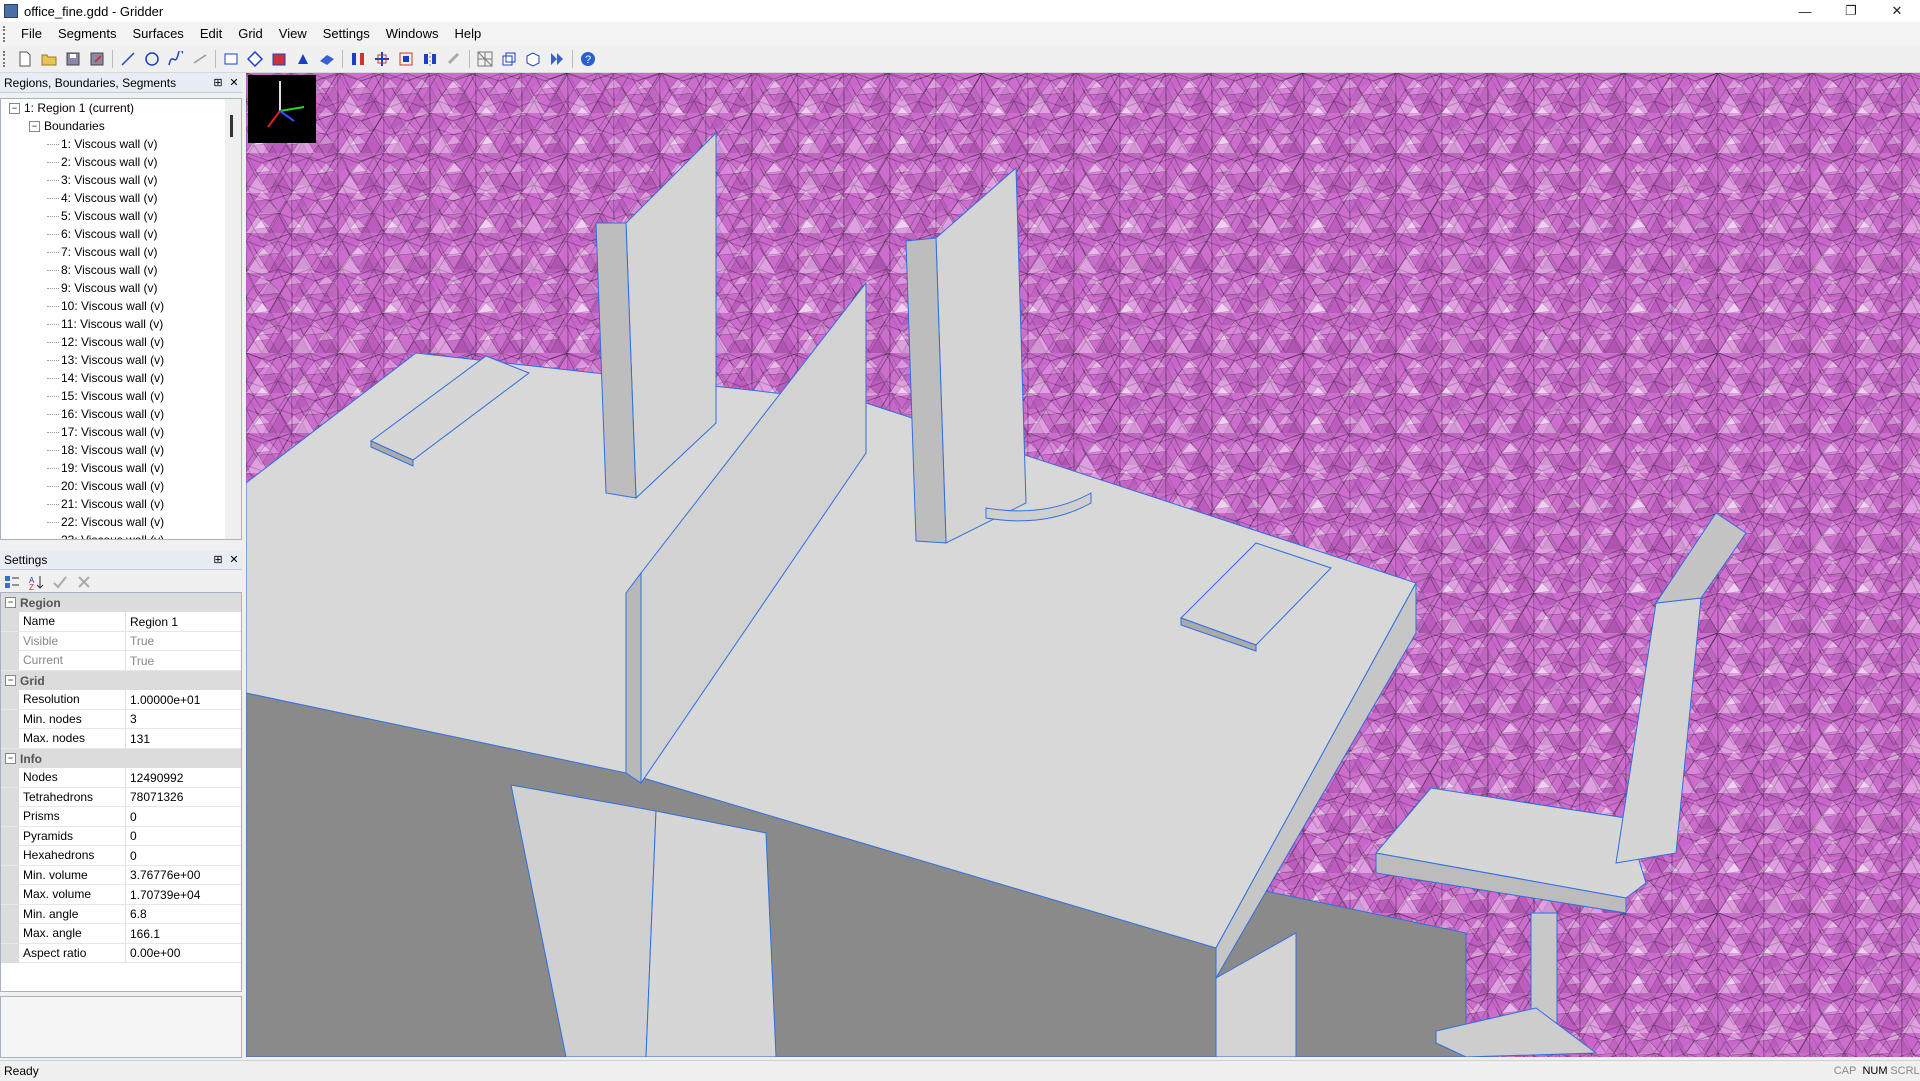 This screenshot has width=1920, height=1081. What do you see at coordinates (467, 34) in the screenshot?
I see `menu-help: Help` at bounding box center [467, 34].